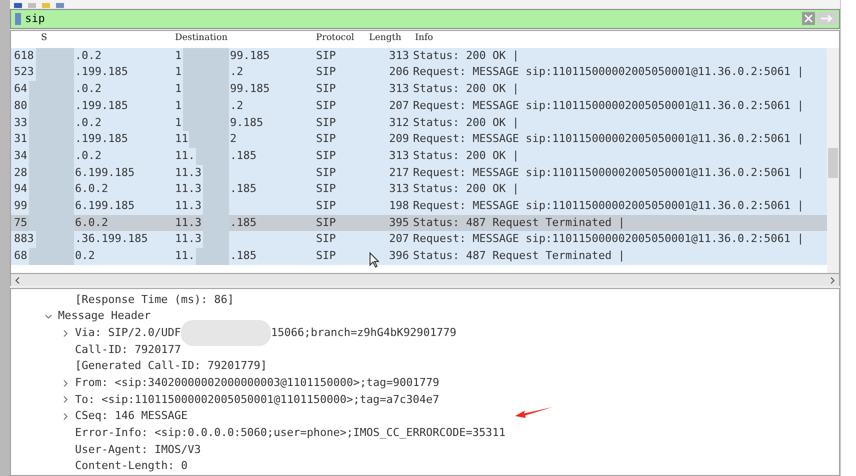 The height and width of the screenshot is (476, 856). I want to click on packet-row: 94 6.0.2 11.3 .185 SIP 313 Status: 200 OK |, so click(419, 189).